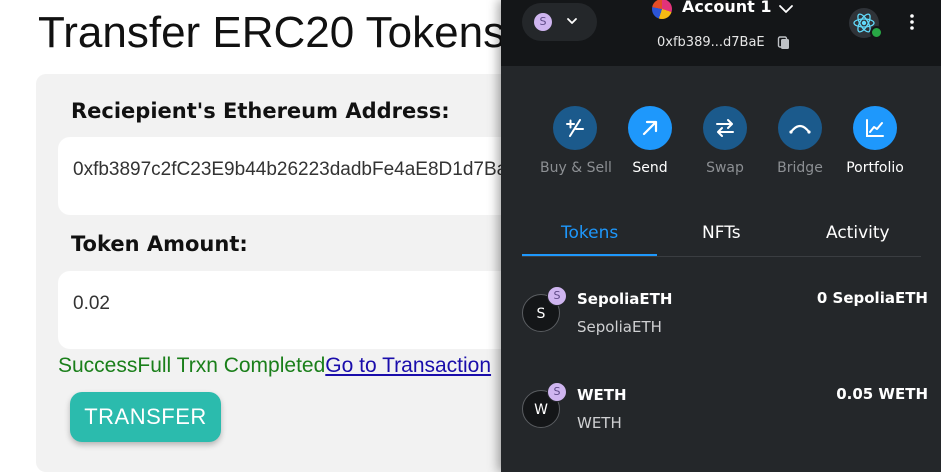  Describe the element at coordinates (726, 8) in the screenshot. I see `account-name: Account 1` at that location.